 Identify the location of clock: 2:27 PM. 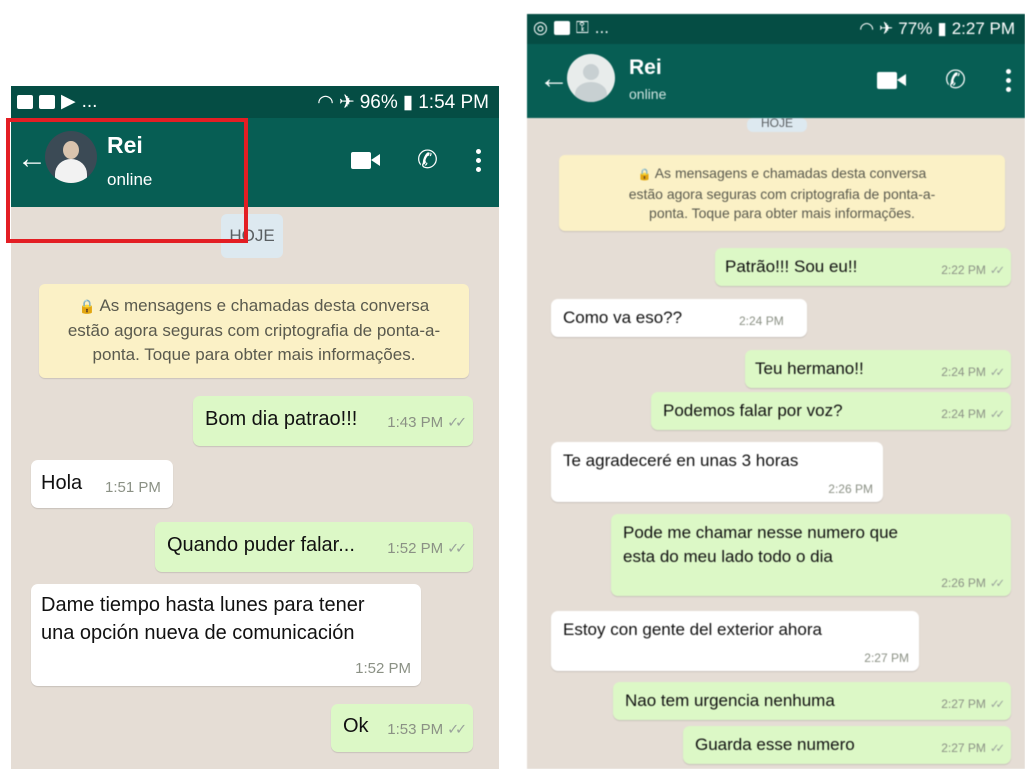
(983, 28).